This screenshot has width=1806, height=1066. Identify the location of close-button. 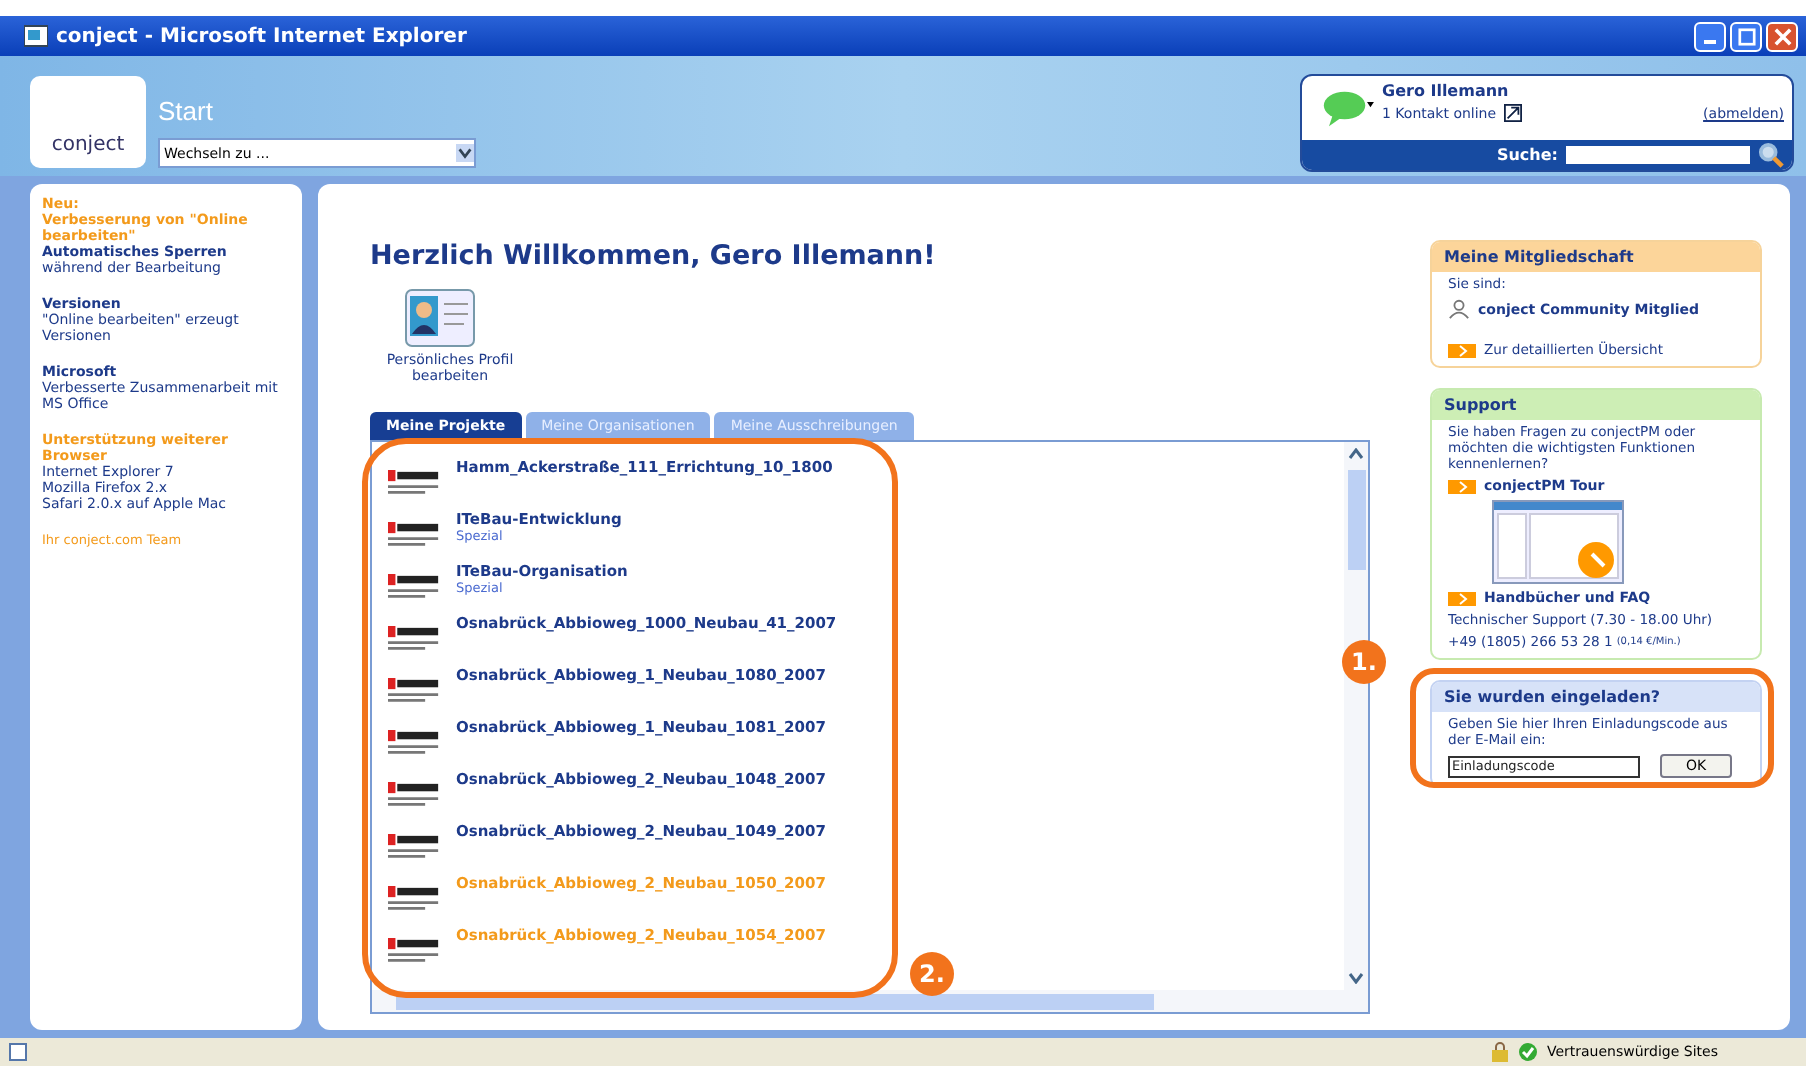
(1782, 36).